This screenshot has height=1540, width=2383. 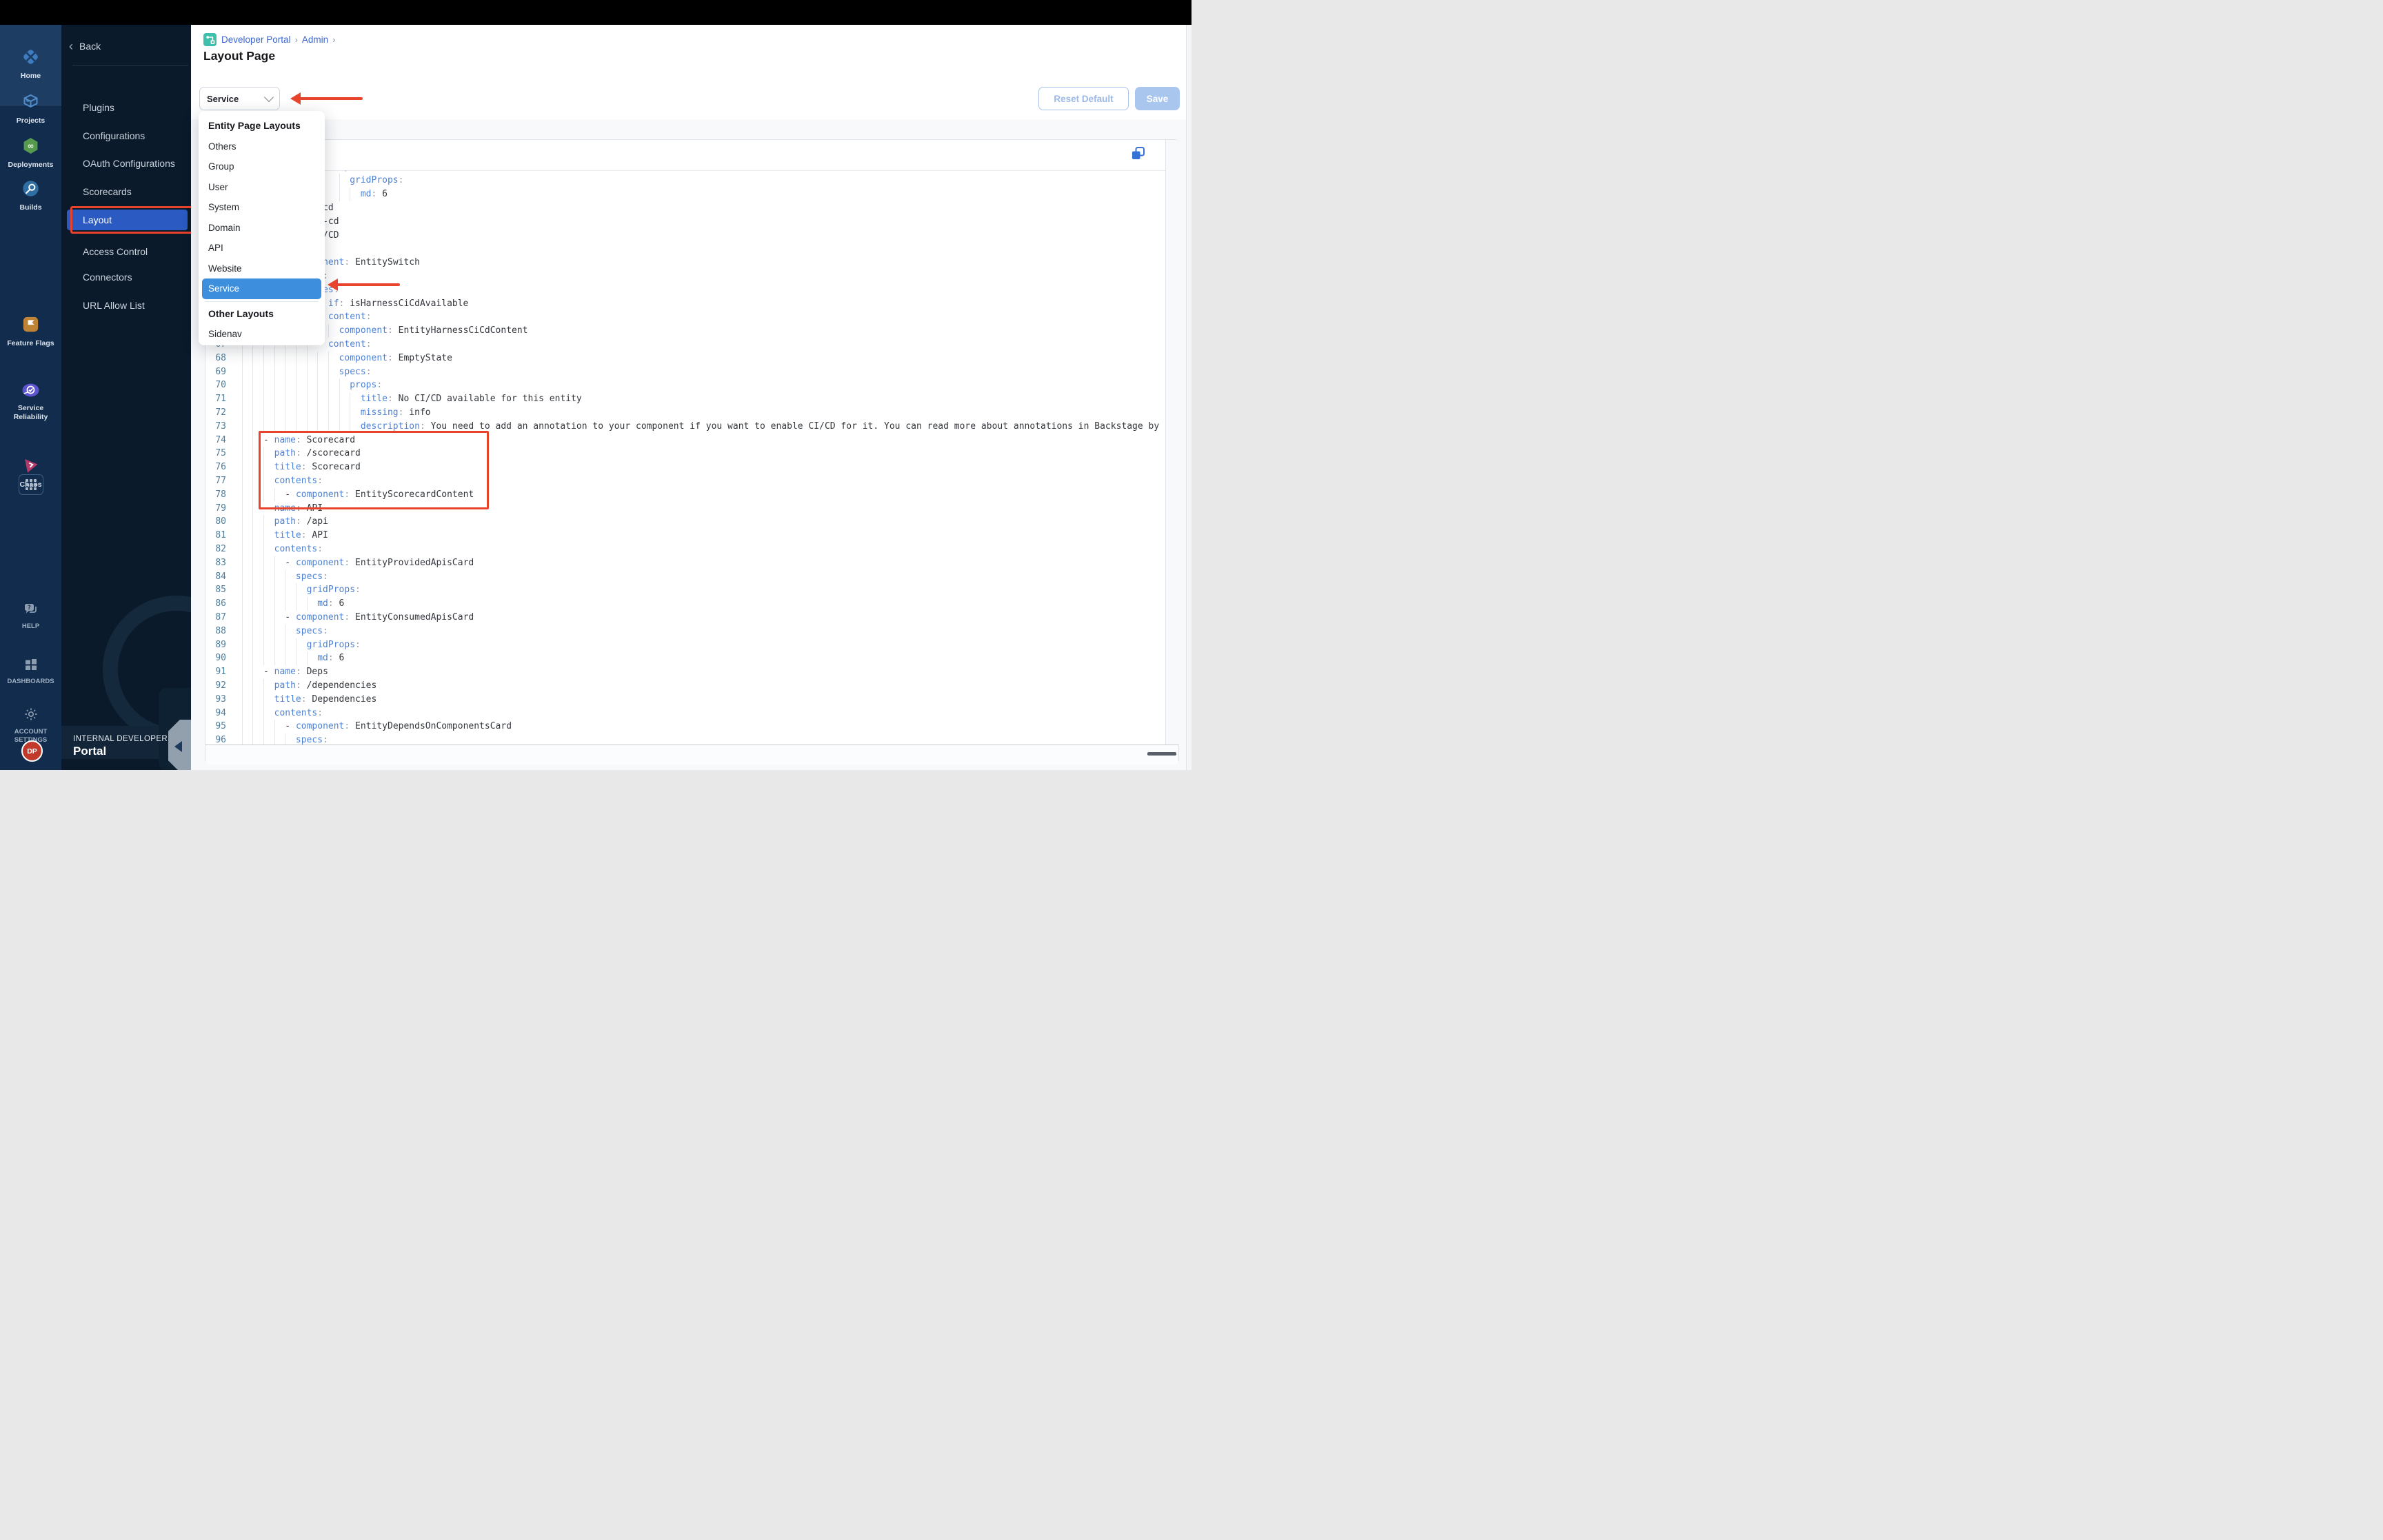 I want to click on code-line-89: 89 gridProps:, so click(x=685, y=645).